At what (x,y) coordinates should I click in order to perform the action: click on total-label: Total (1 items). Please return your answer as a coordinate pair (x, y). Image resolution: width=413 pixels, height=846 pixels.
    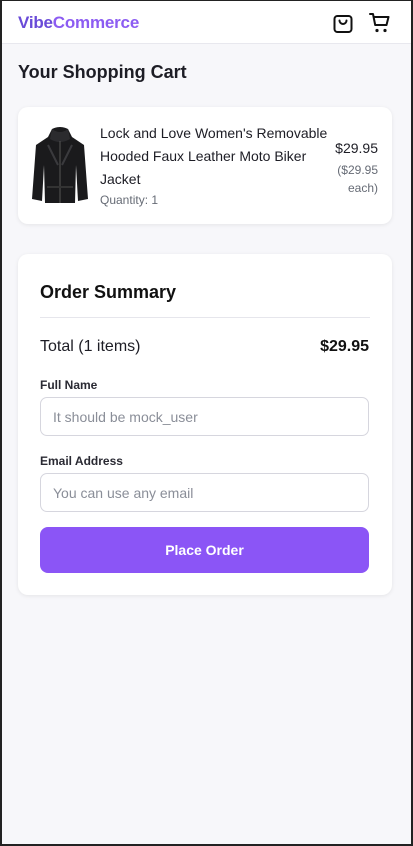
    Looking at the image, I should click on (90, 346).